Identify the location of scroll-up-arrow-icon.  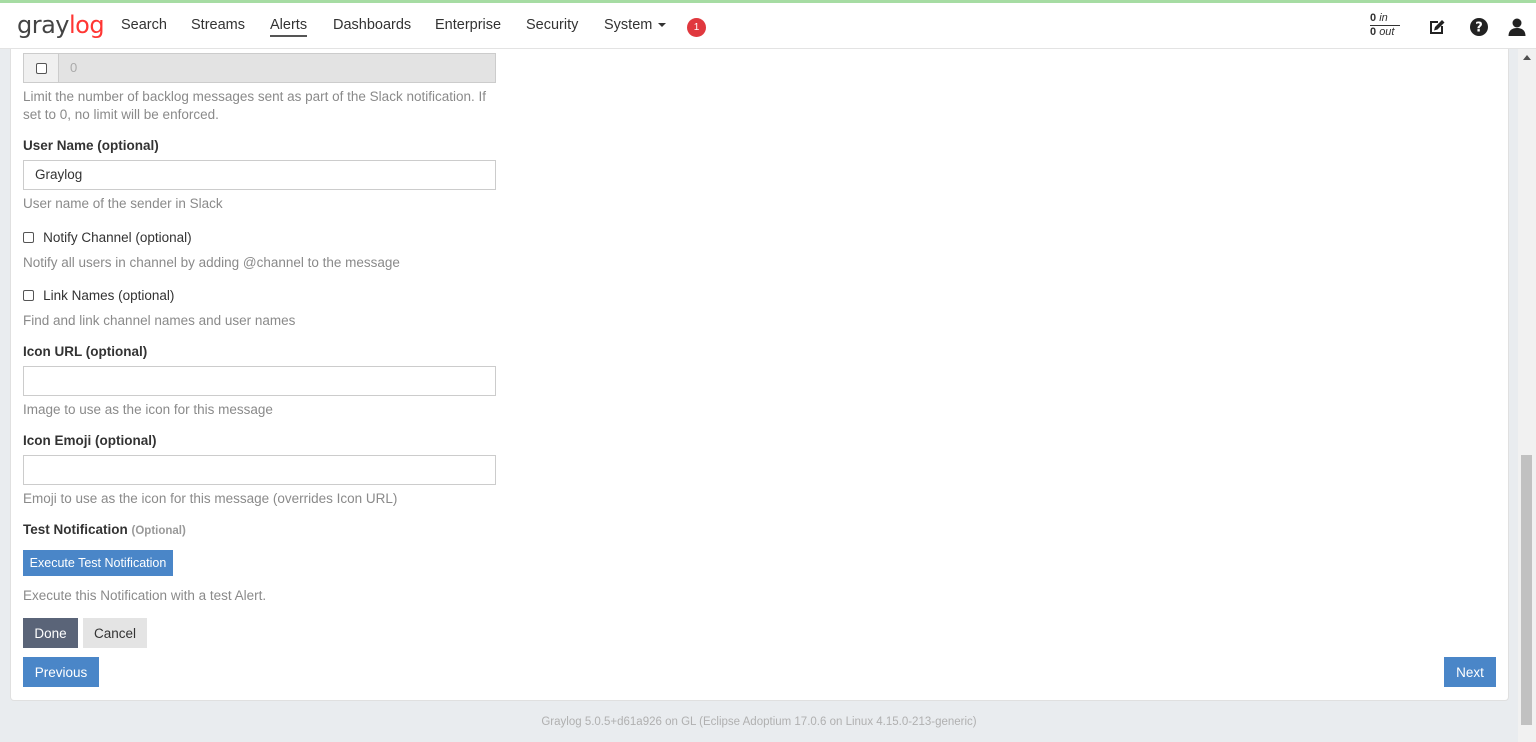
(1527, 57).